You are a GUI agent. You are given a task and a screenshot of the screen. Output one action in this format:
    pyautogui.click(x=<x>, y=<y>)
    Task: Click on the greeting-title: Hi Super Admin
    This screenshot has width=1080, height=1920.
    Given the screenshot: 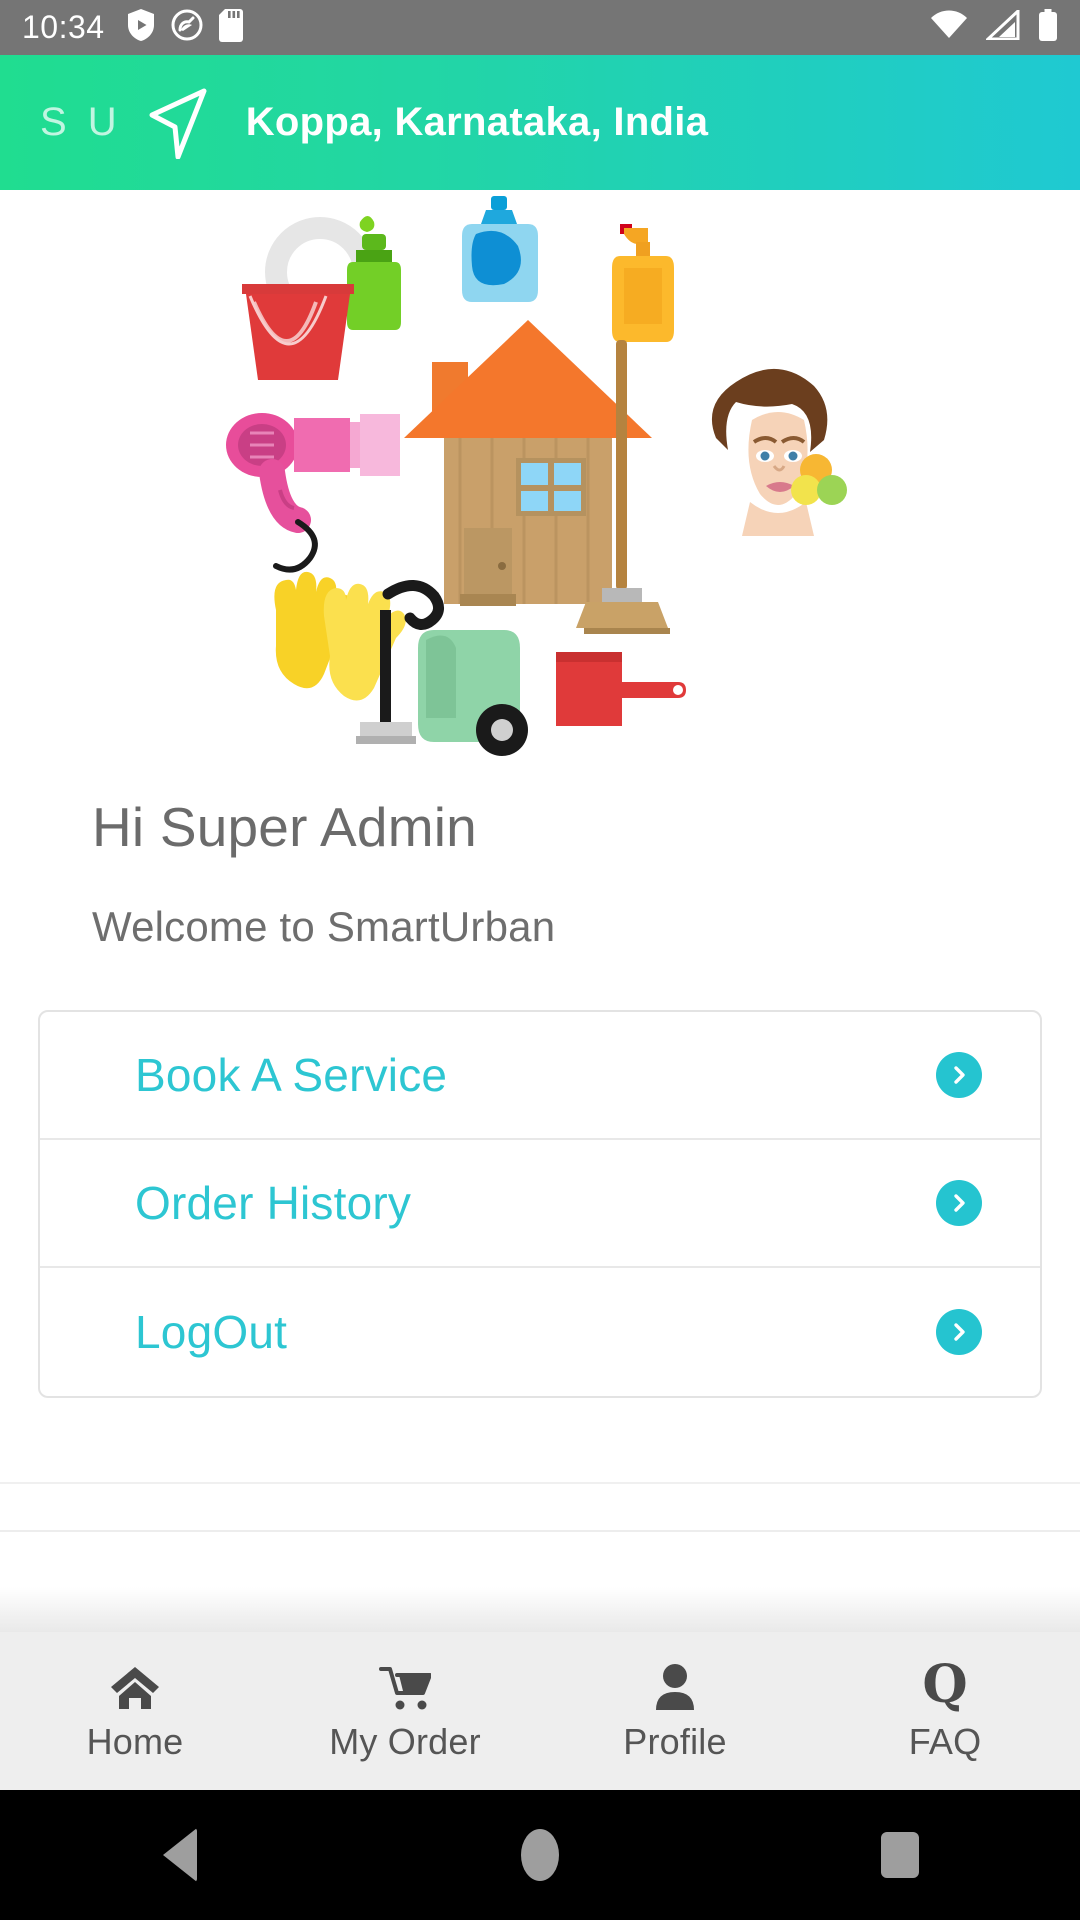 What is the action you would take?
    pyautogui.click(x=284, y=827)
    